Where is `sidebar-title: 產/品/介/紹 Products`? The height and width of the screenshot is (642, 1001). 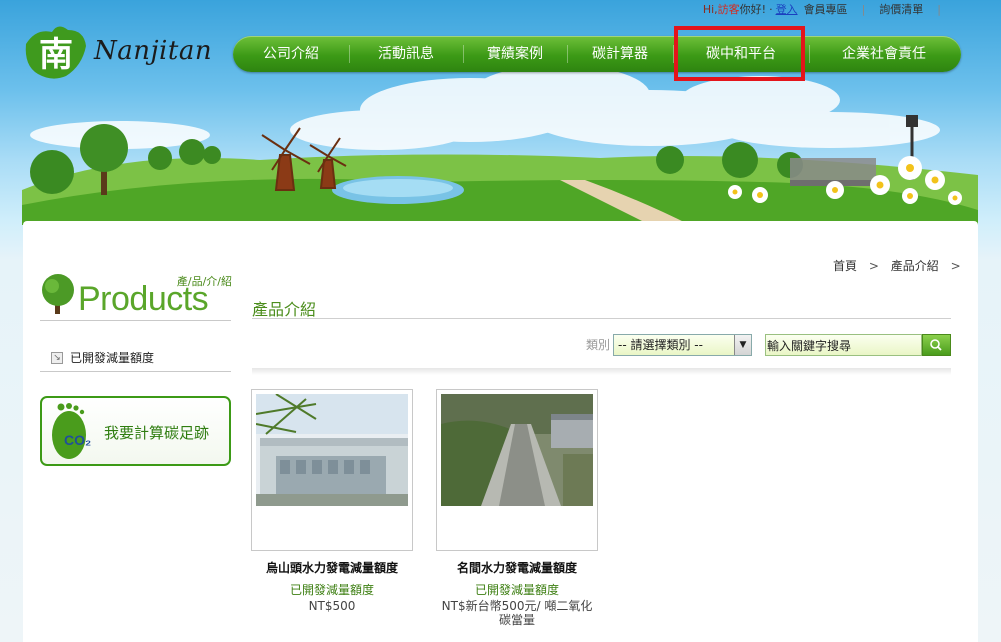 sidebar-title: 產/品/介/紹 Products is located at coordinates (136, 296).